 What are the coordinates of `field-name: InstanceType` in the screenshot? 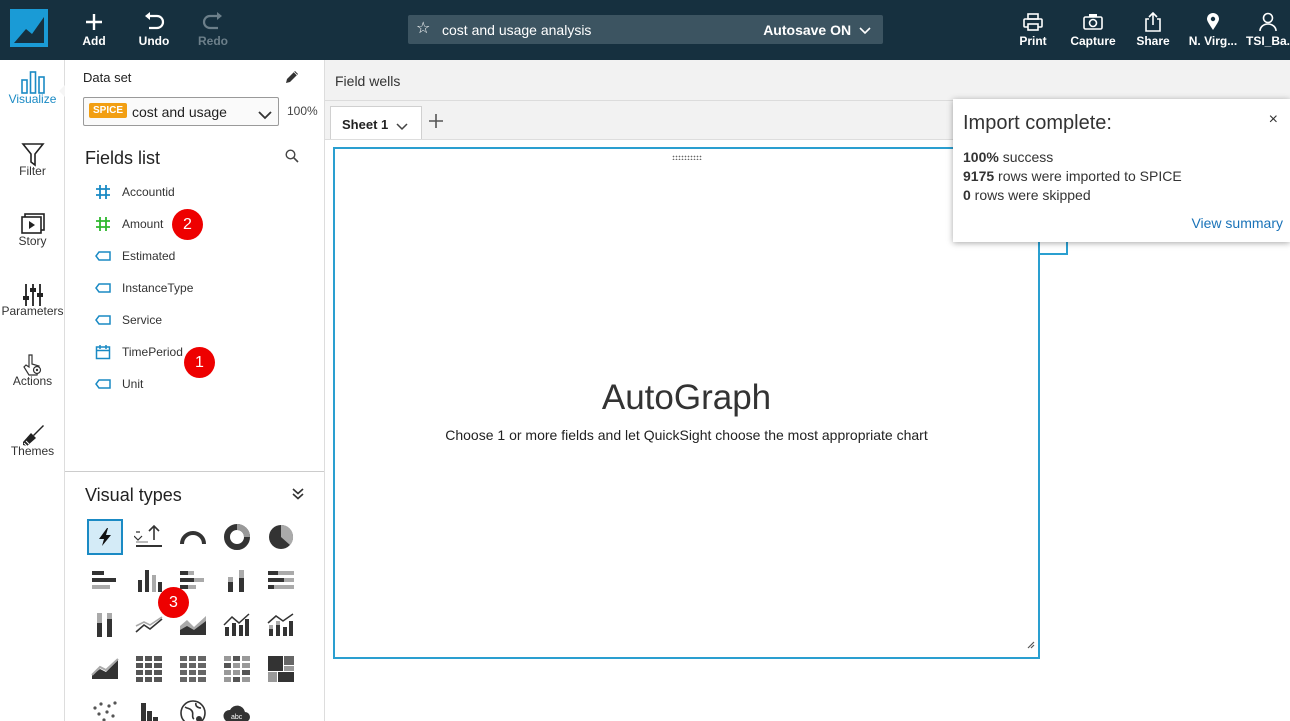 It's located at (158, 288).